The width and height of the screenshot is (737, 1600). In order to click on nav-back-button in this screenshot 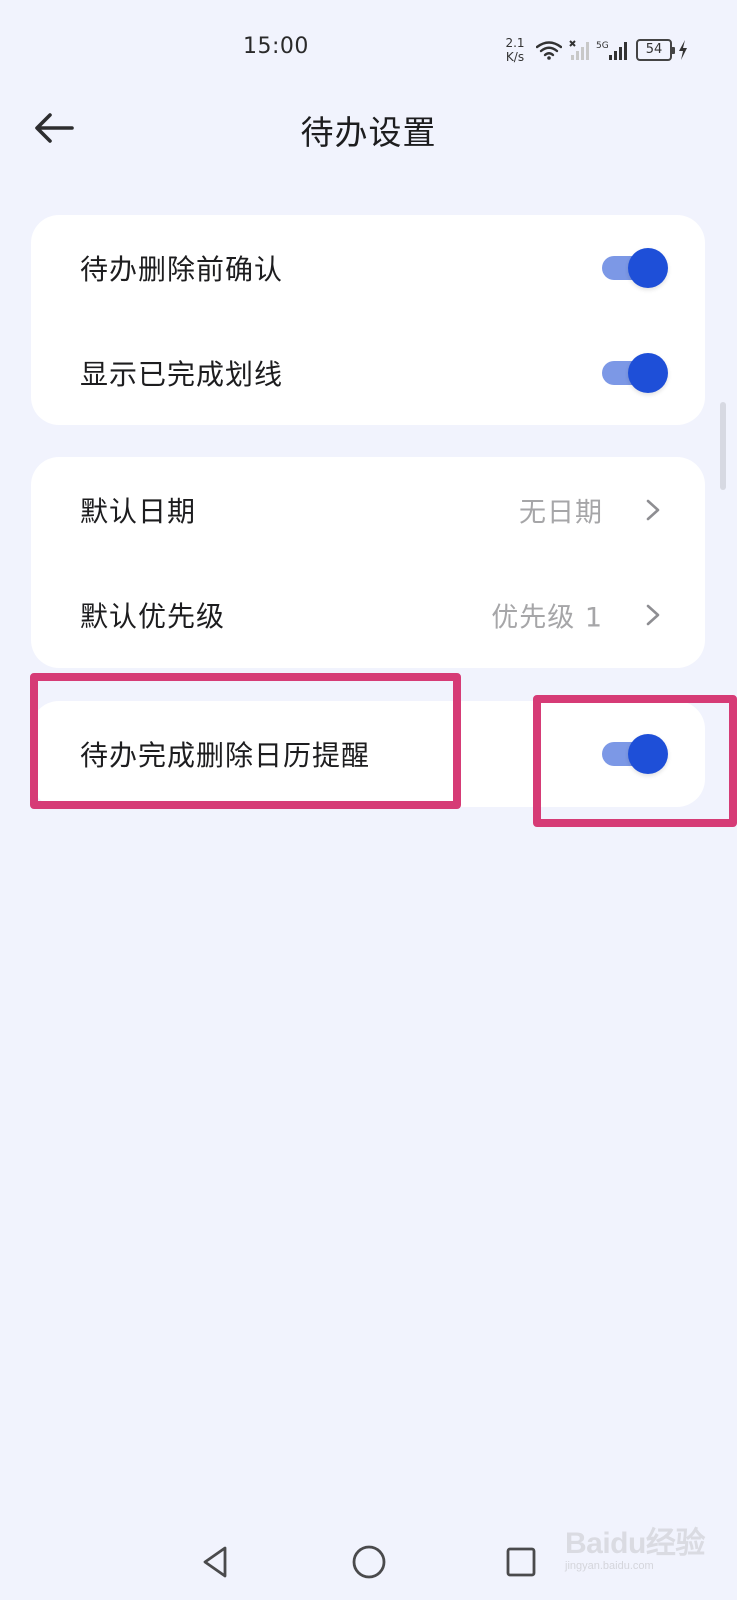, I will do `click(215, 1562)`.